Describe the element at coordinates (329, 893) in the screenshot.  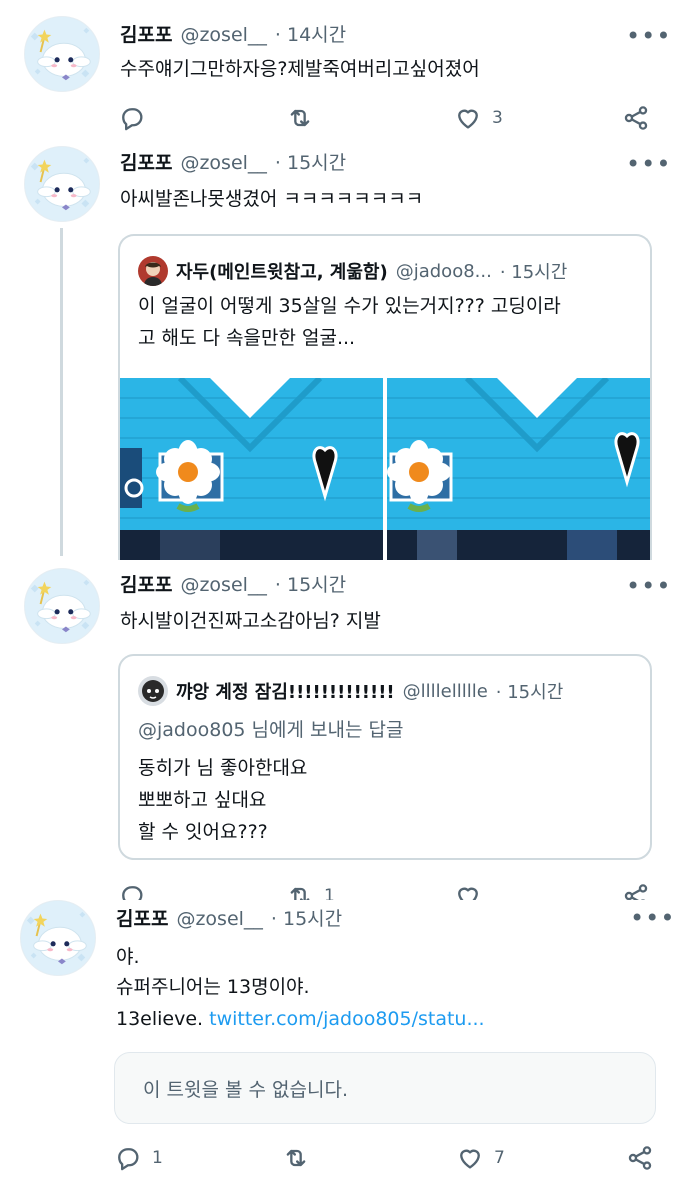
I see `retweet-count: 1` at that location.